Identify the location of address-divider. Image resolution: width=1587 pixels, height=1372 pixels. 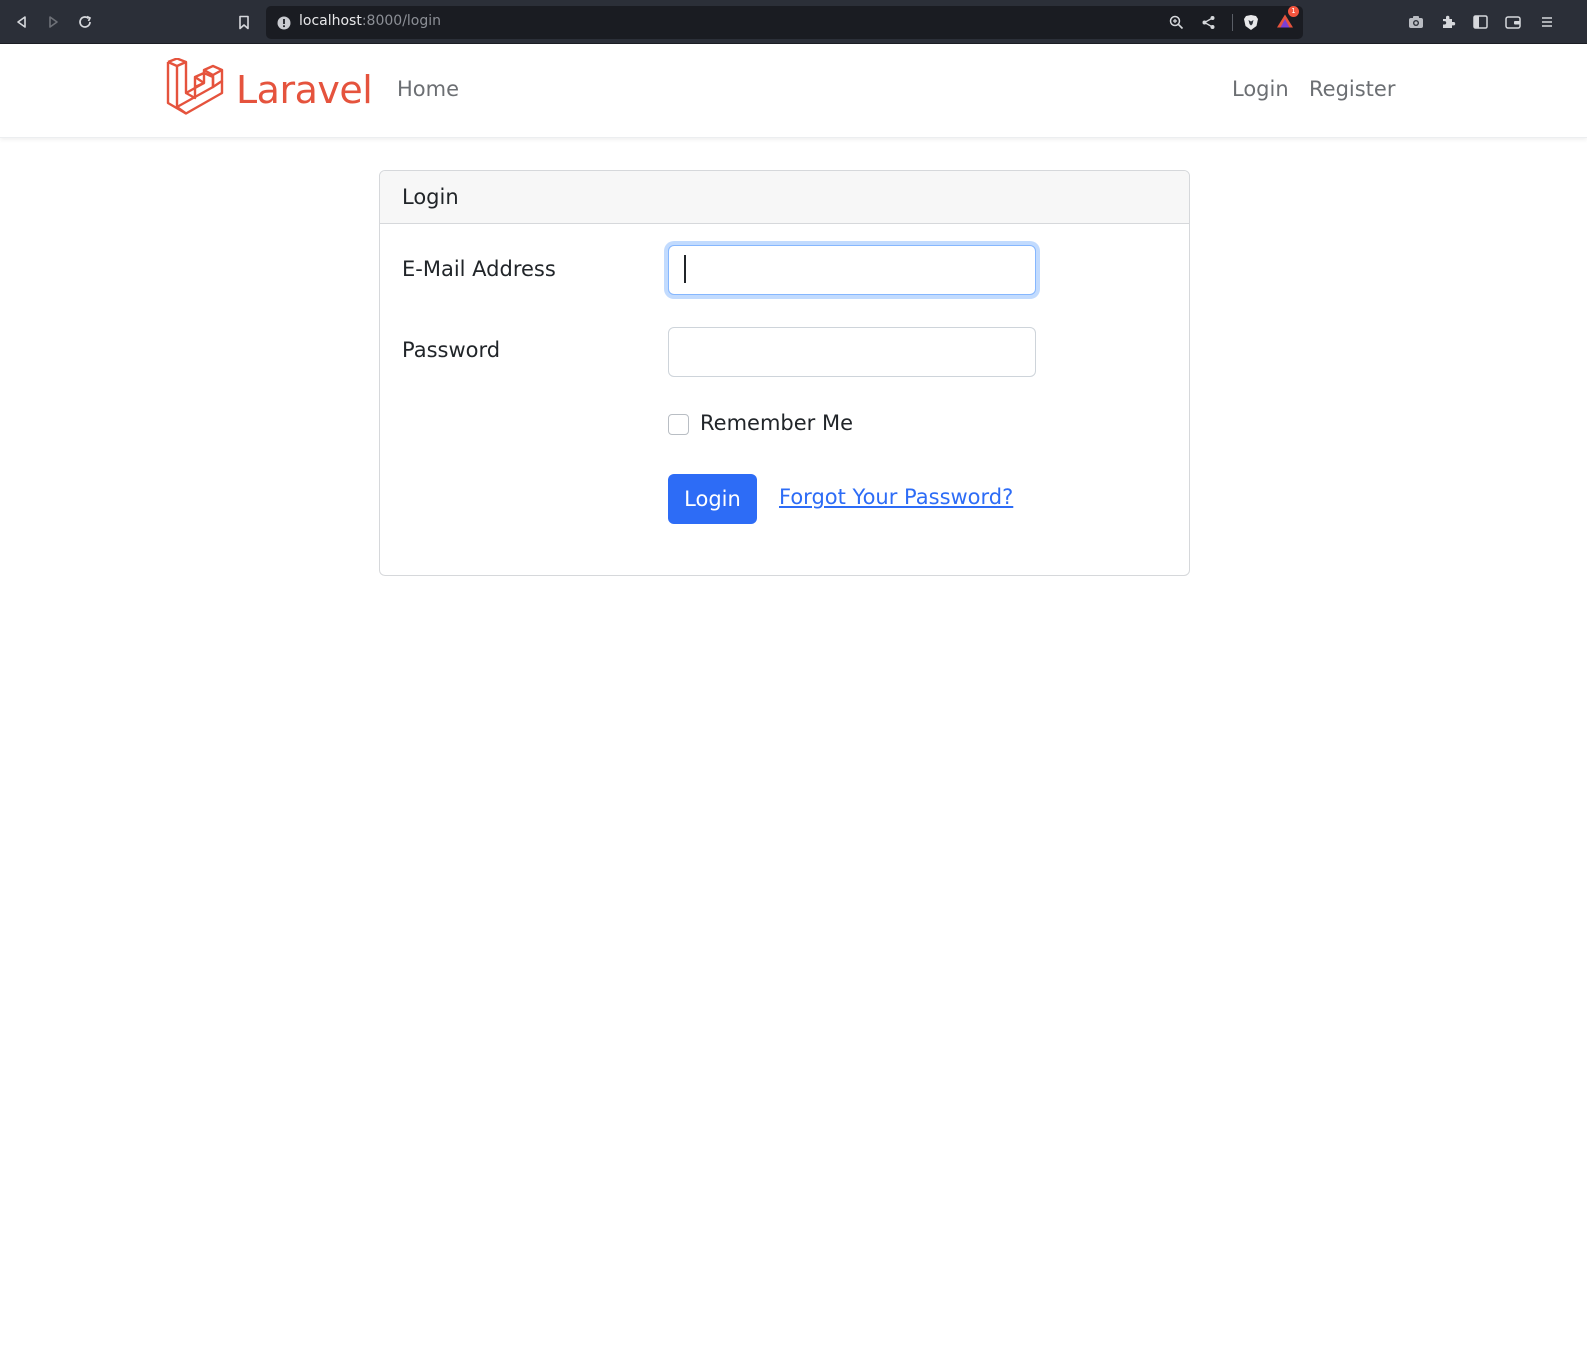
(1232, 22).